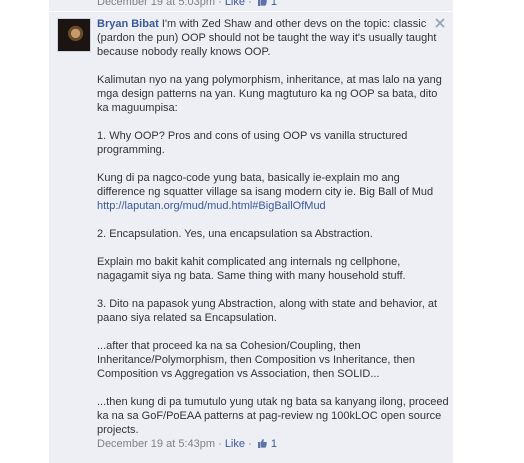 The height and width of the screenshot is (463, 524). What do you see at coordinates (274, 4) in the screenshot?
I see `previous-like-count: 1` at bounding box center [274, 4].